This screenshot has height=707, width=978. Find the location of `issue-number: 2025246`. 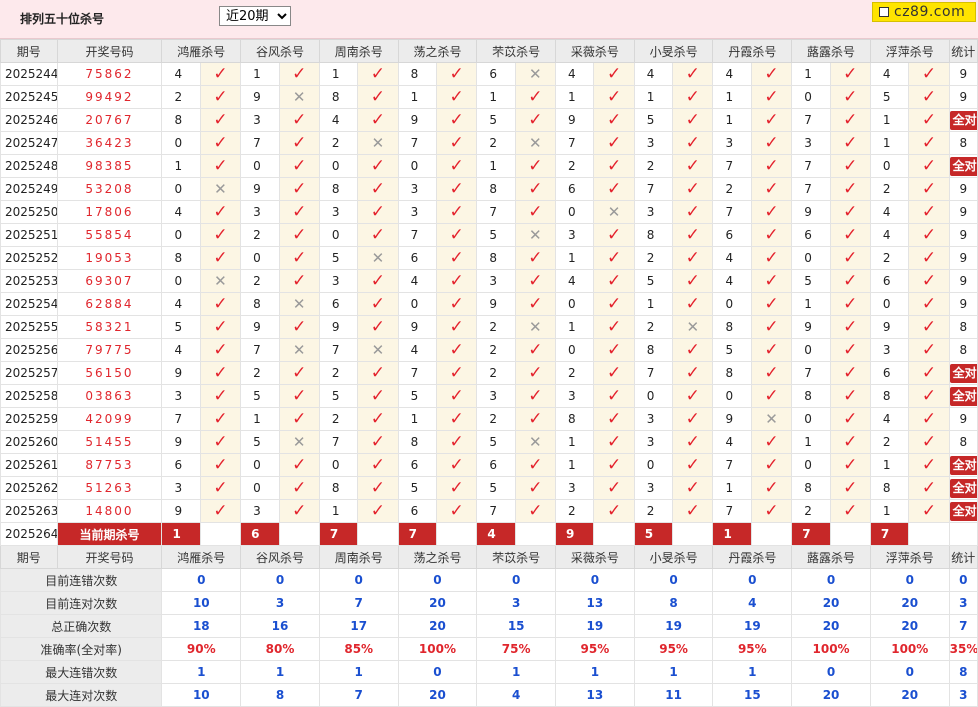

issue-number: 2025246 is located at coordinates (29, 120).